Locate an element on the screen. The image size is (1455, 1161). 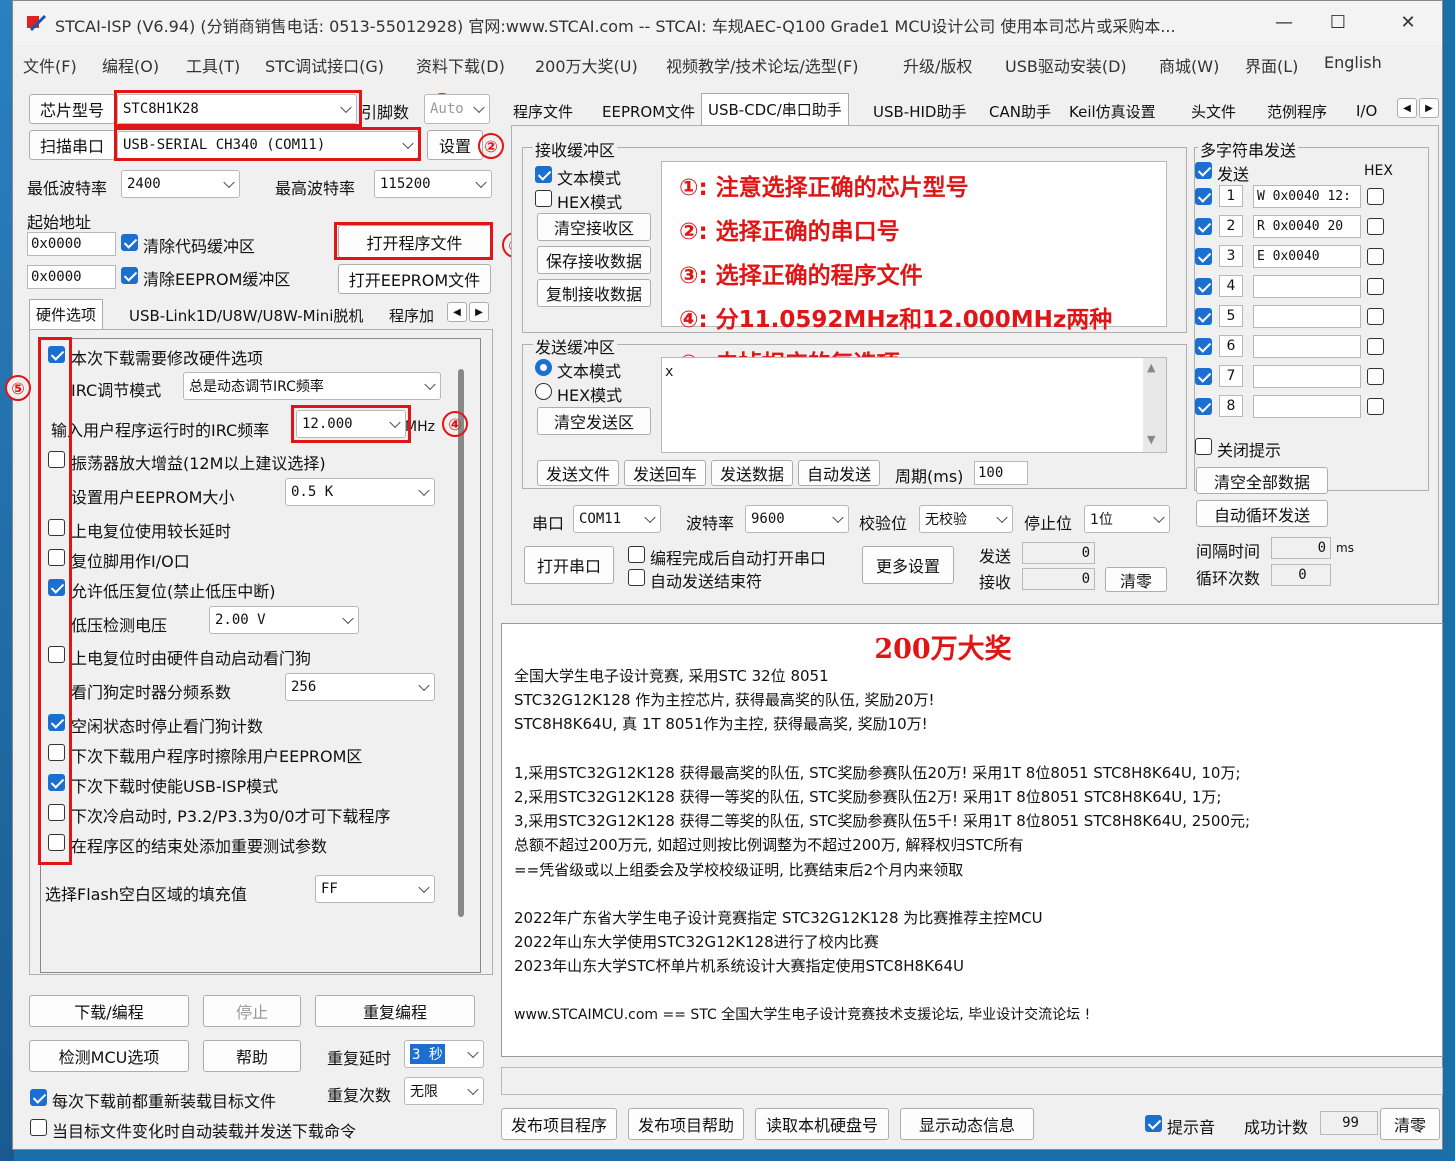
clear-success-button: 清零 is located at coordinates (1410, 1124).